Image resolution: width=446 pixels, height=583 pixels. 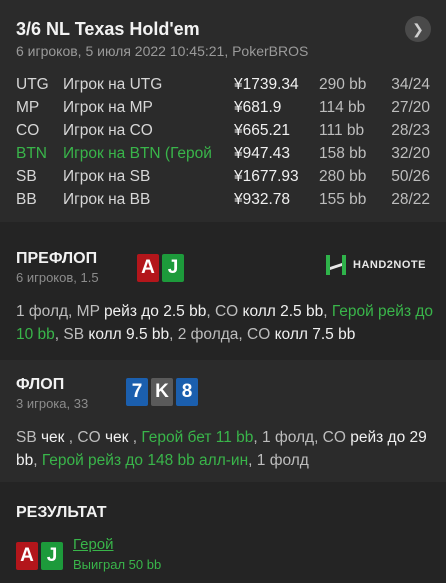 What do you see at coordinates (145, 131) in the screenshot?
I see `player-name: Игрок на CO` at bounding box center [145, 131].